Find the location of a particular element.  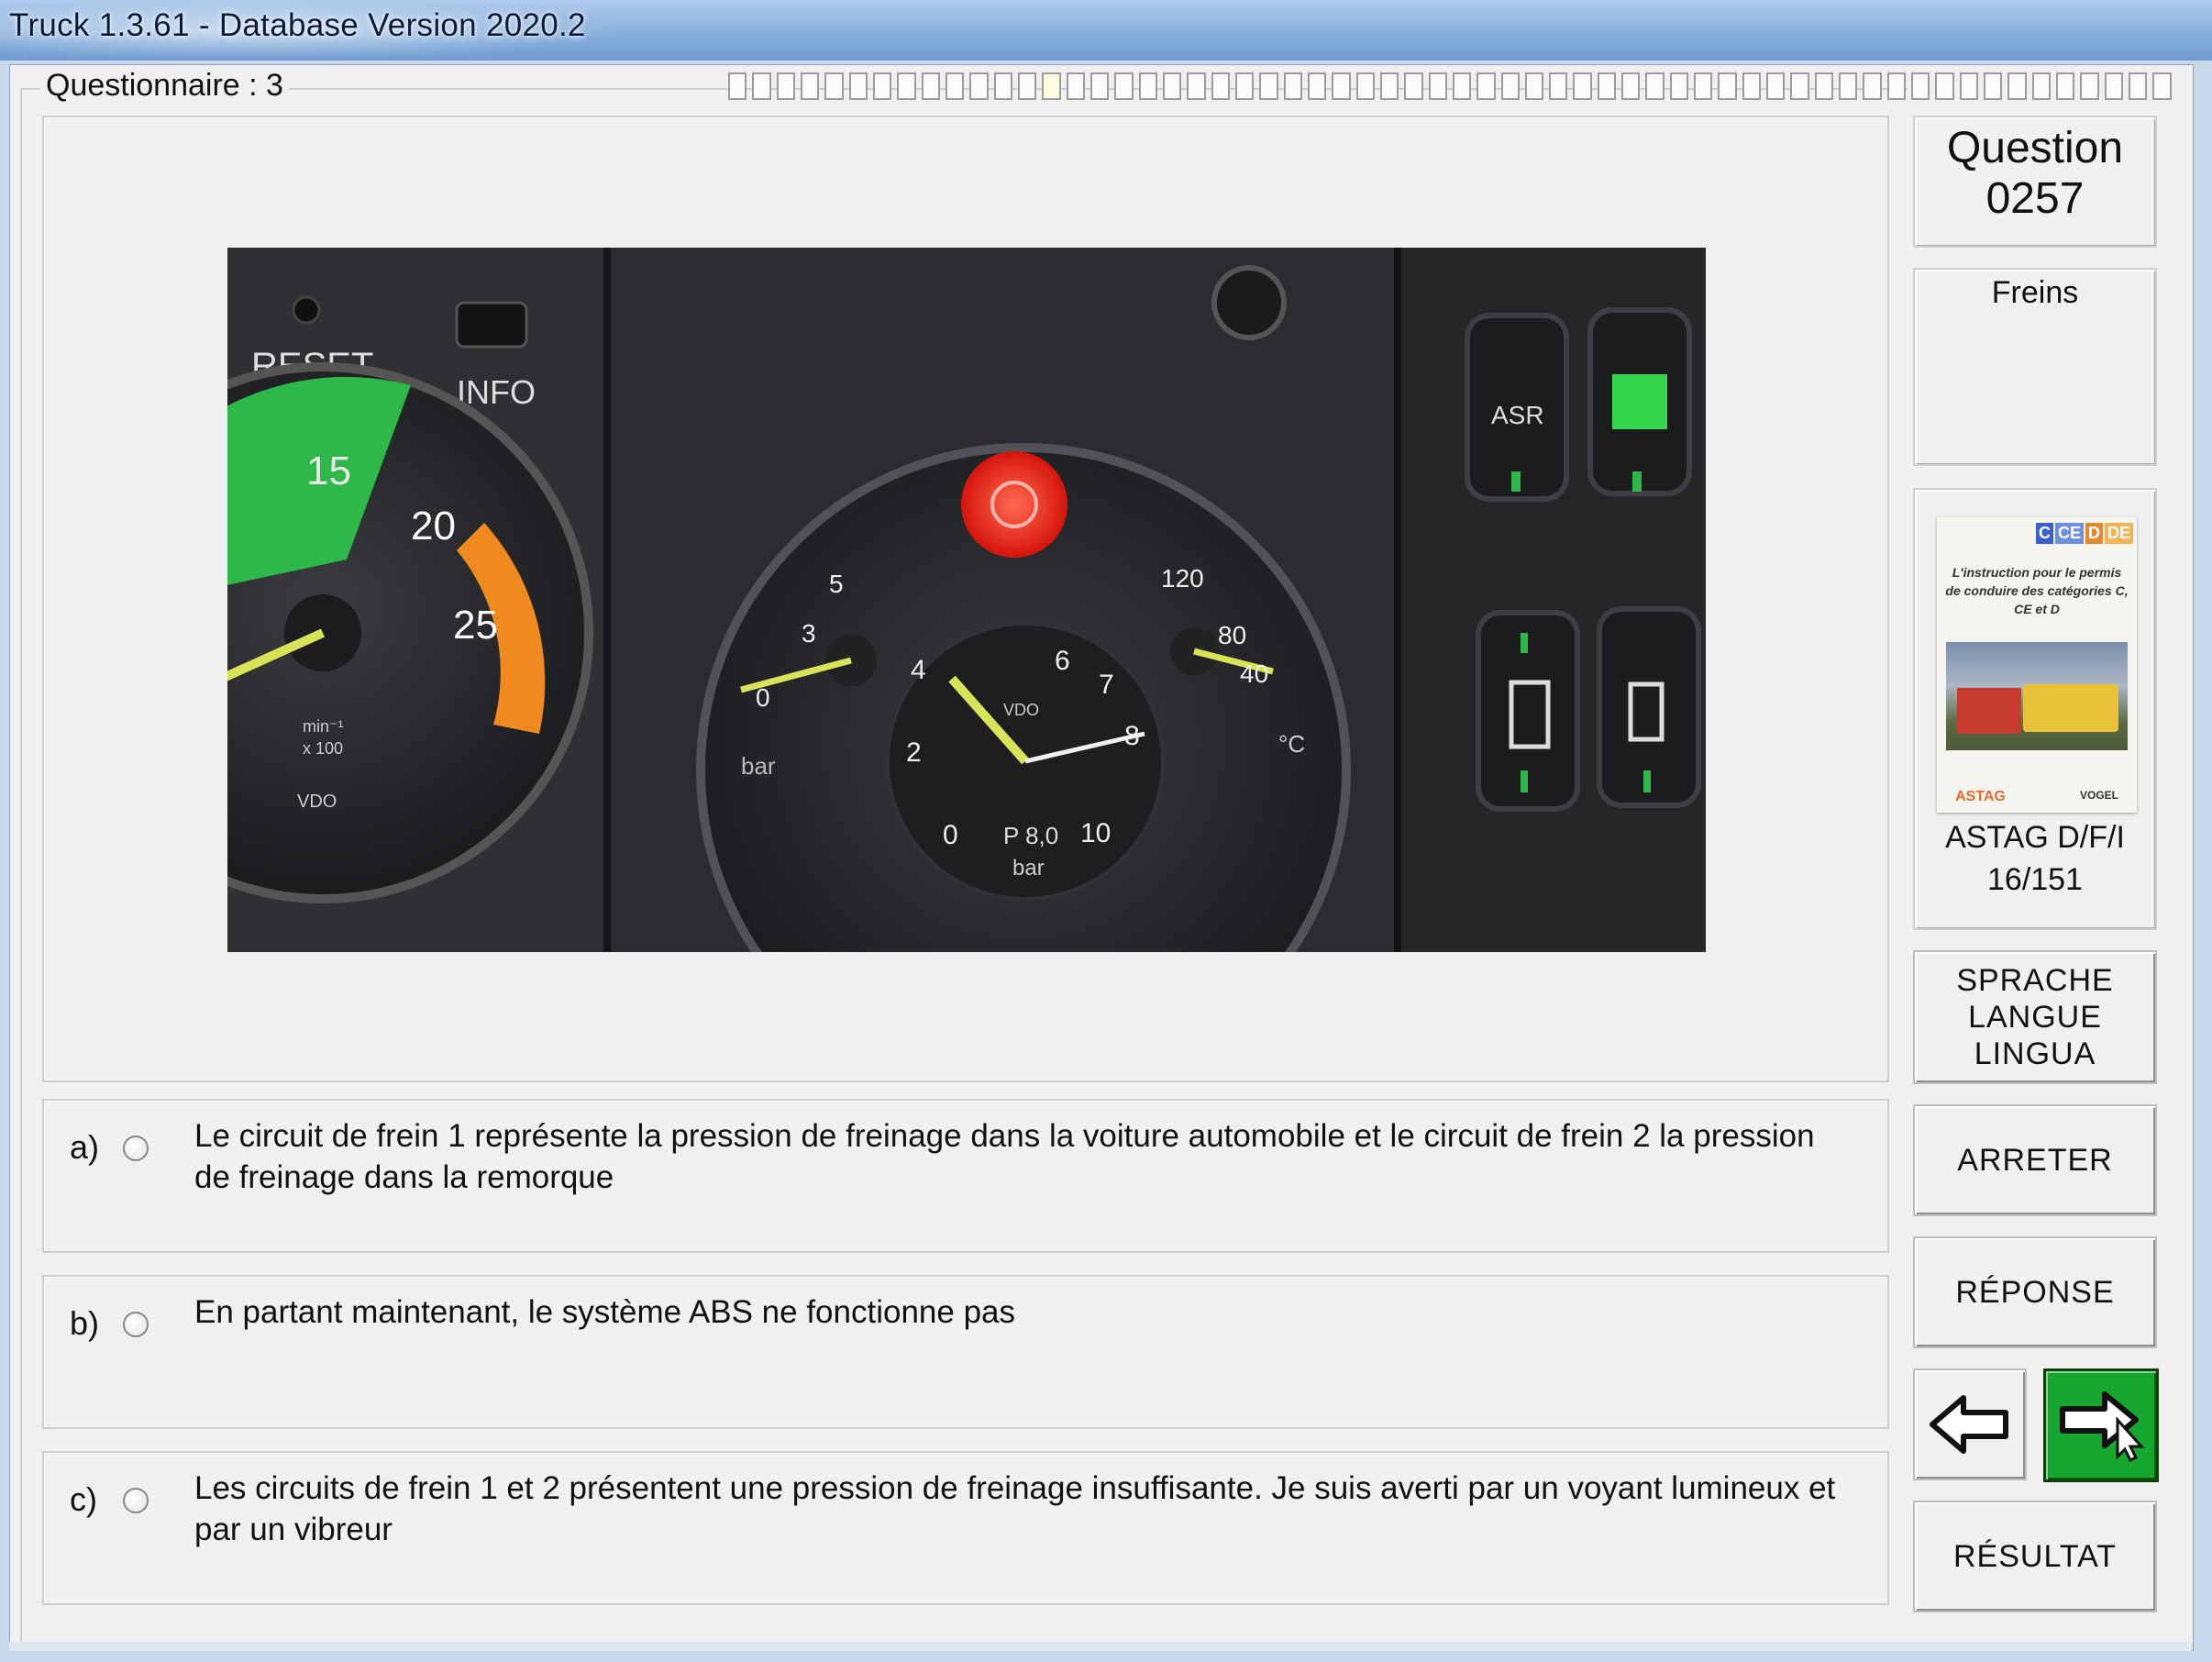

book-tag-ce: CE is located at coordinates (2069, 533).